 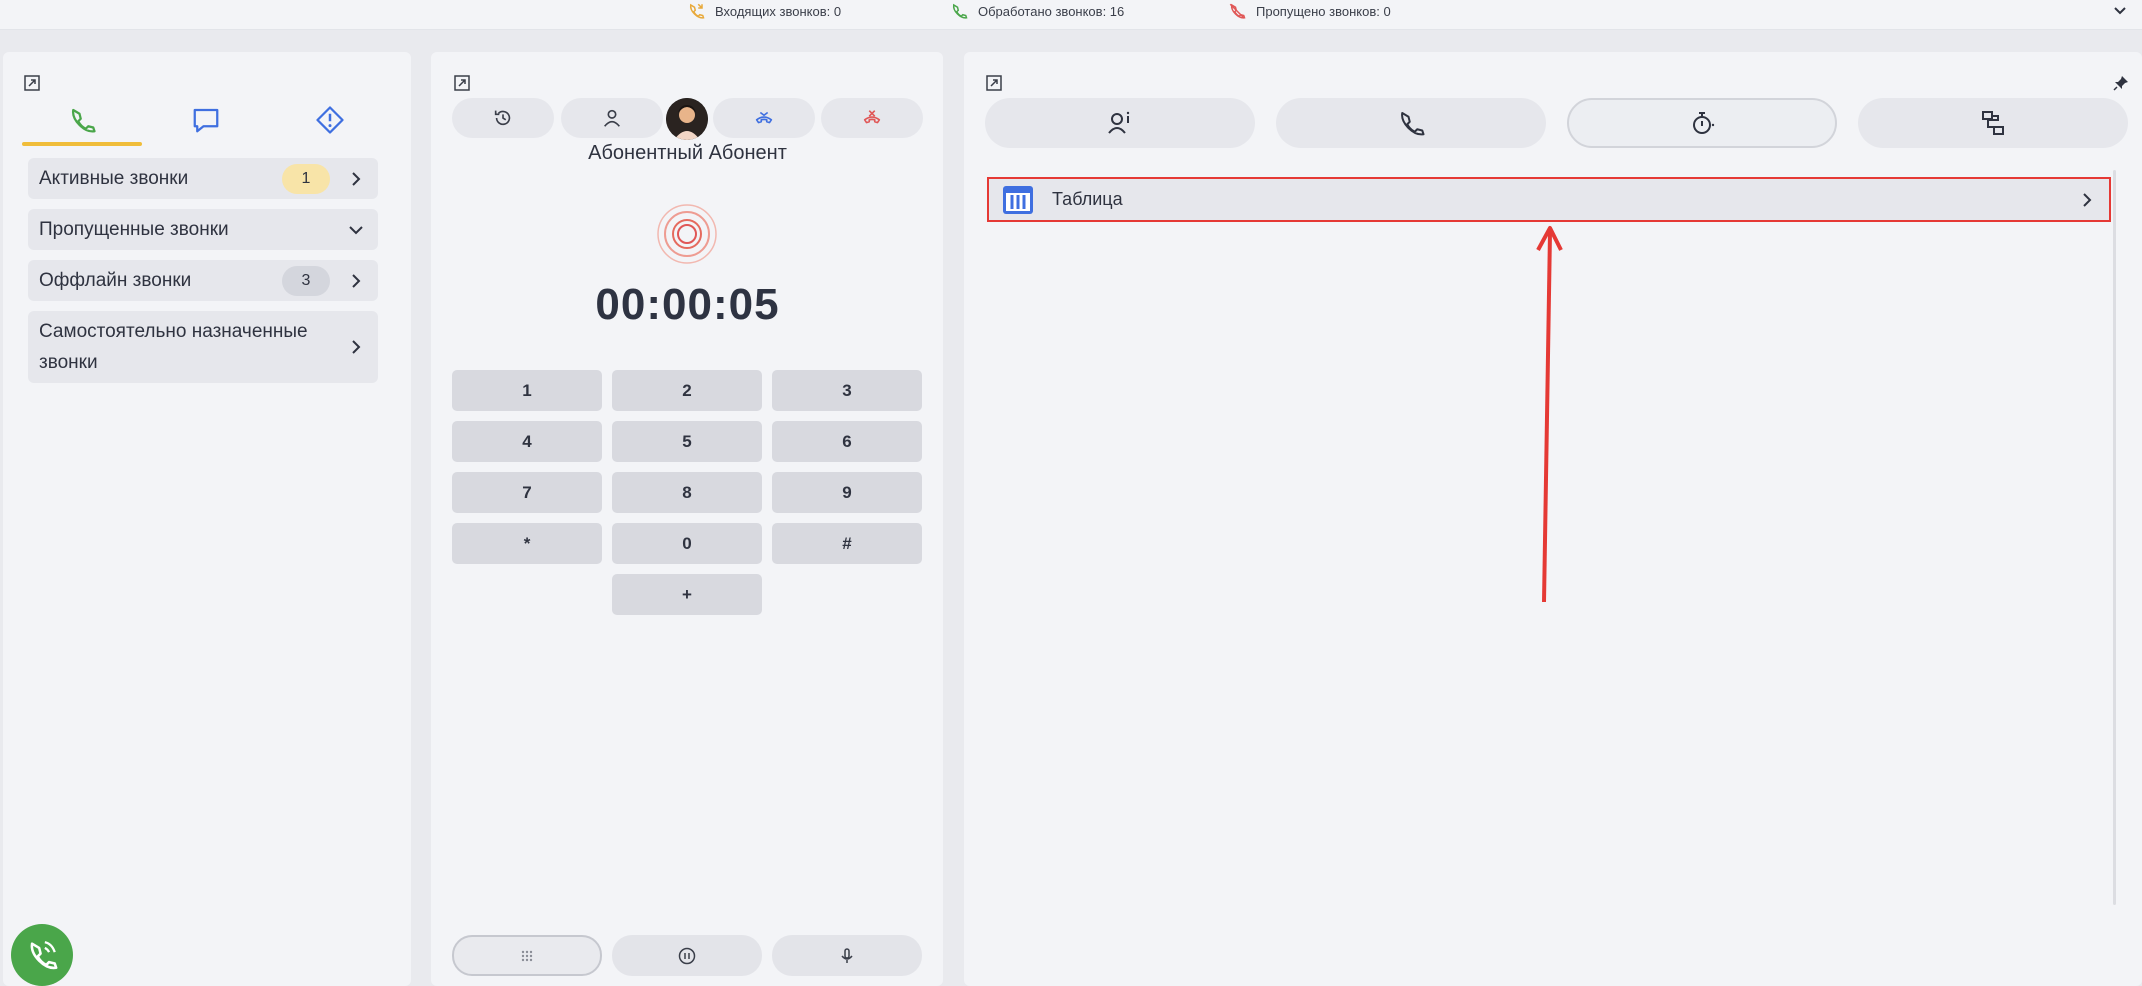 I want to click on contact-button, so click(x=612, y=118).